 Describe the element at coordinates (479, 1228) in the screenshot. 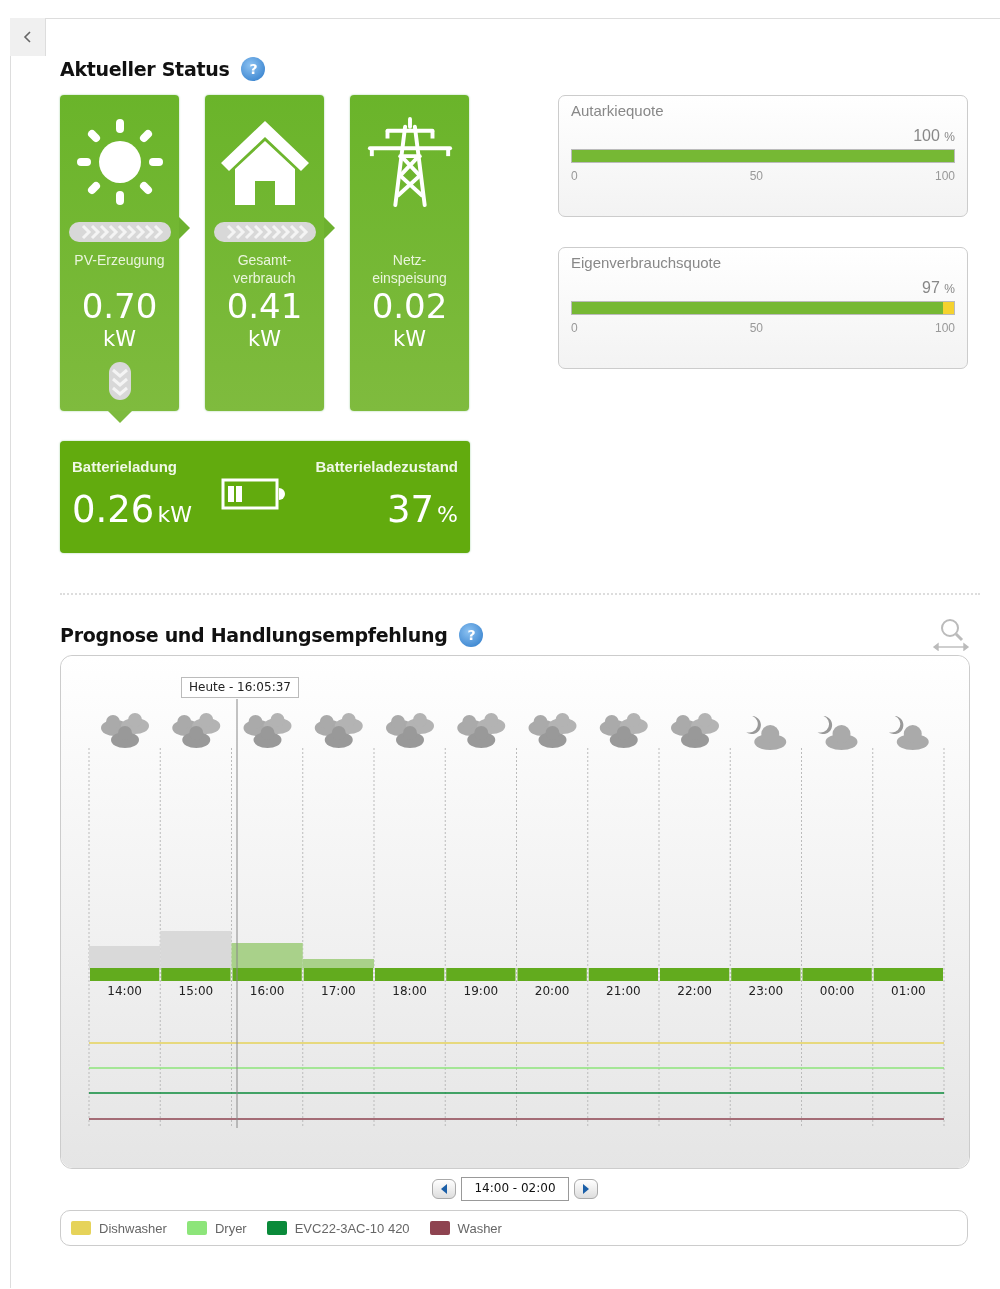

I see `legend-label: Washer` at that location.